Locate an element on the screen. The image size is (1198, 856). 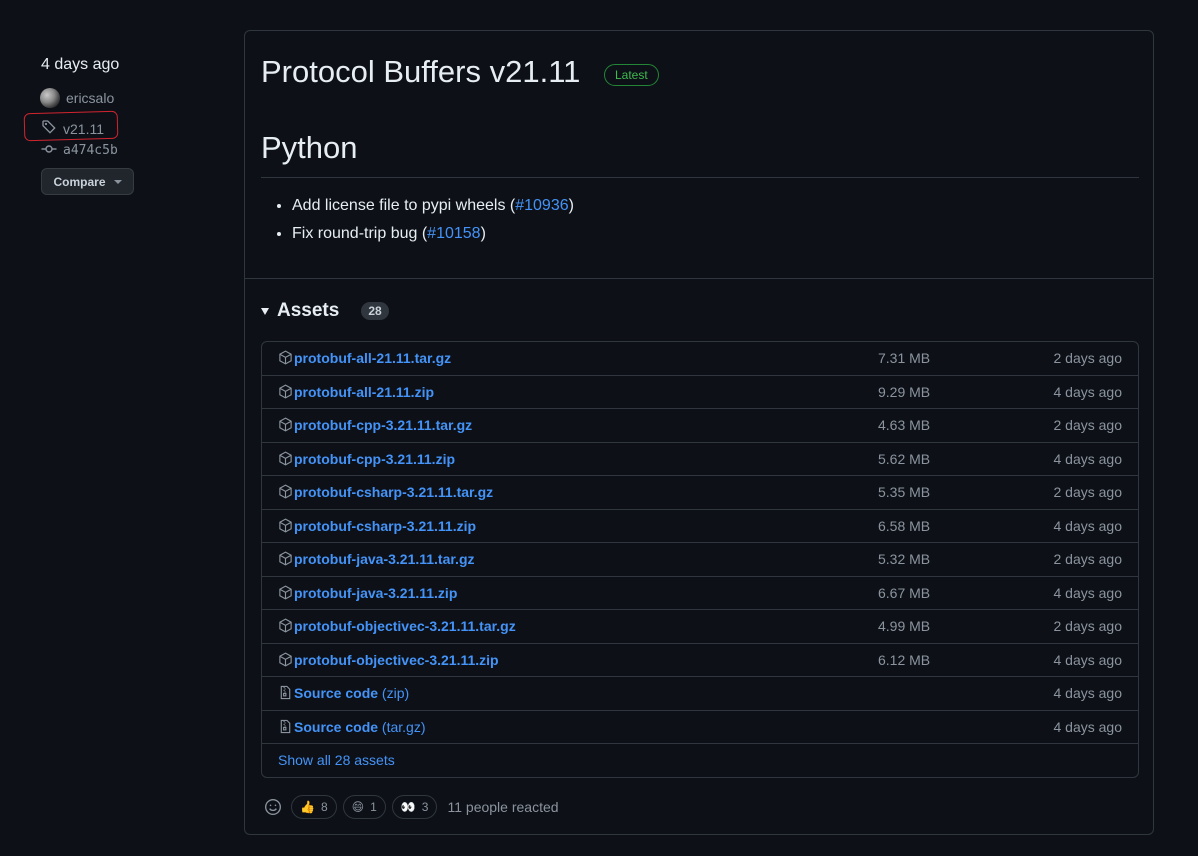
assets-toggle: Assets 28 is located at coordinates (325, 311).